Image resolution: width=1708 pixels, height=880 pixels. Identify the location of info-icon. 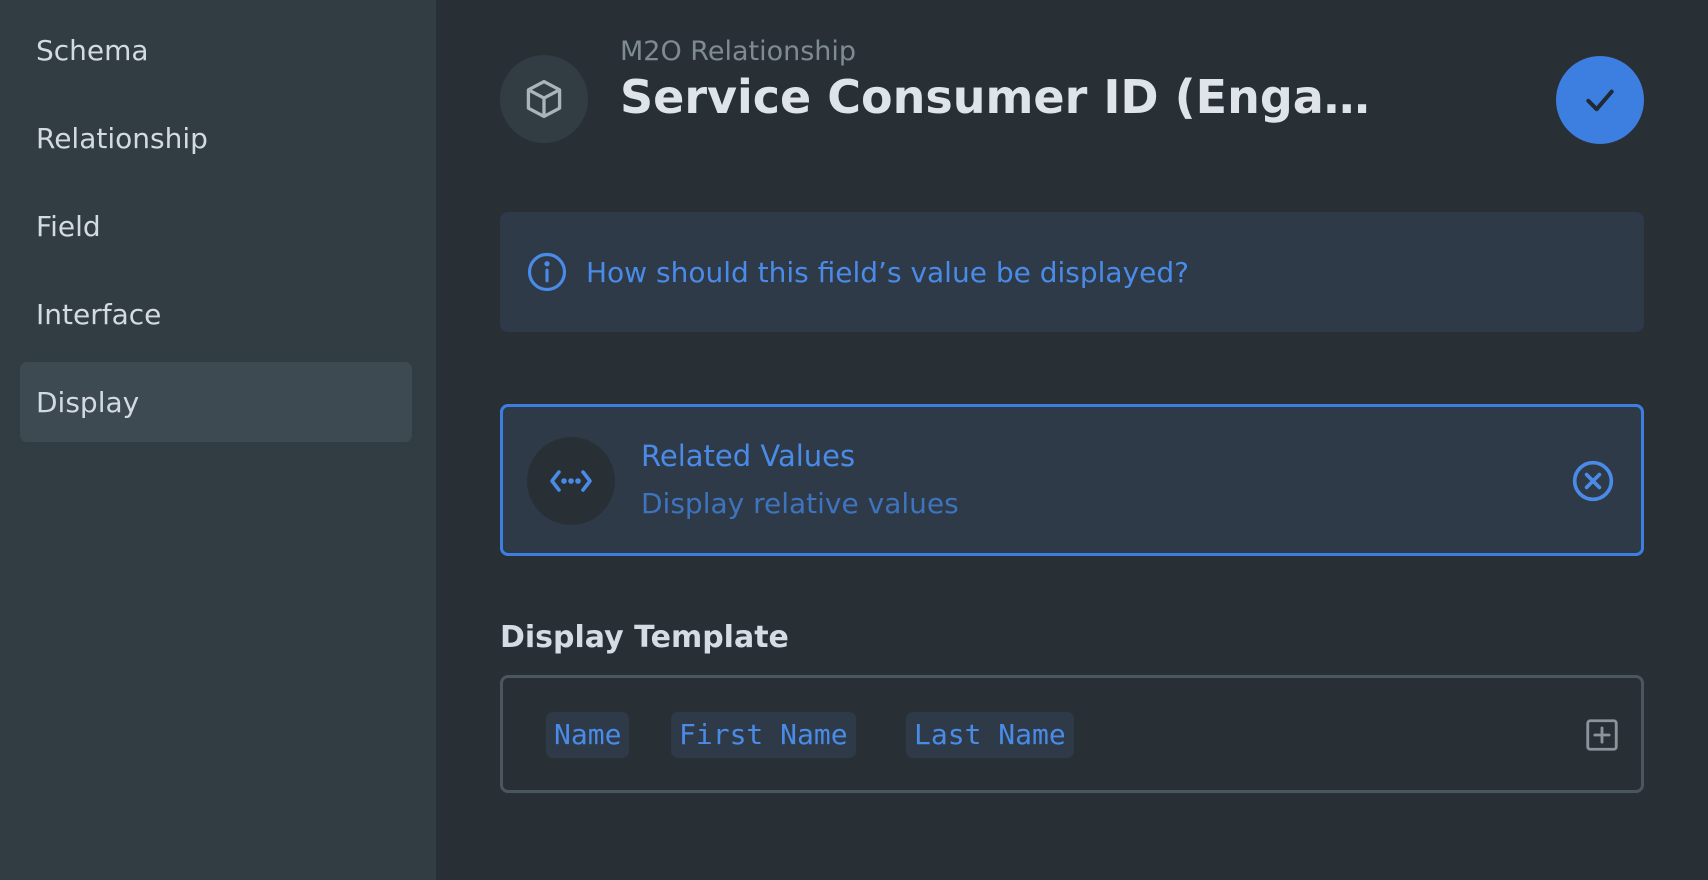
(547, 272).